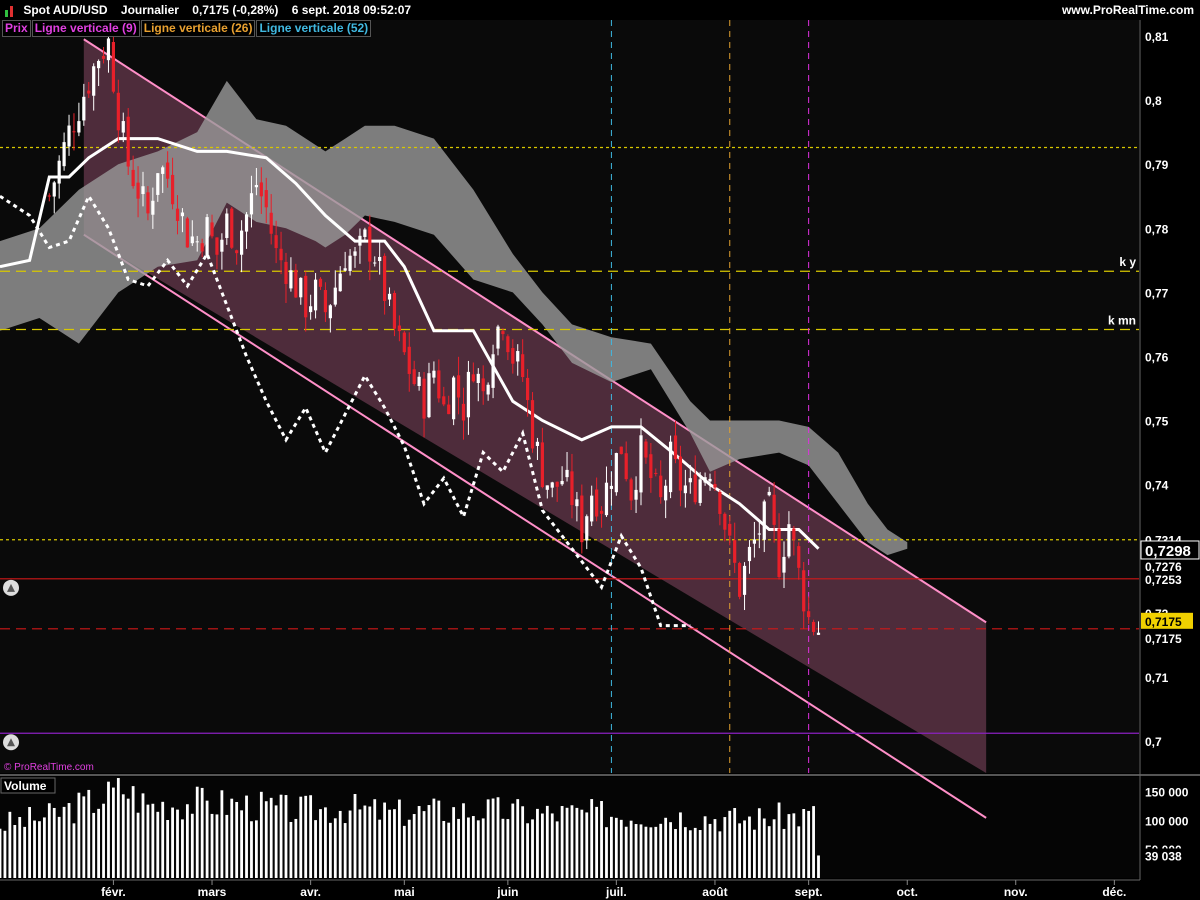 The image size is (1200, 900). What do you see at coordinates (1157, 486) in the screenshot?
I see `price-tick-label: 0,74` at bounding box center [1157, 486].